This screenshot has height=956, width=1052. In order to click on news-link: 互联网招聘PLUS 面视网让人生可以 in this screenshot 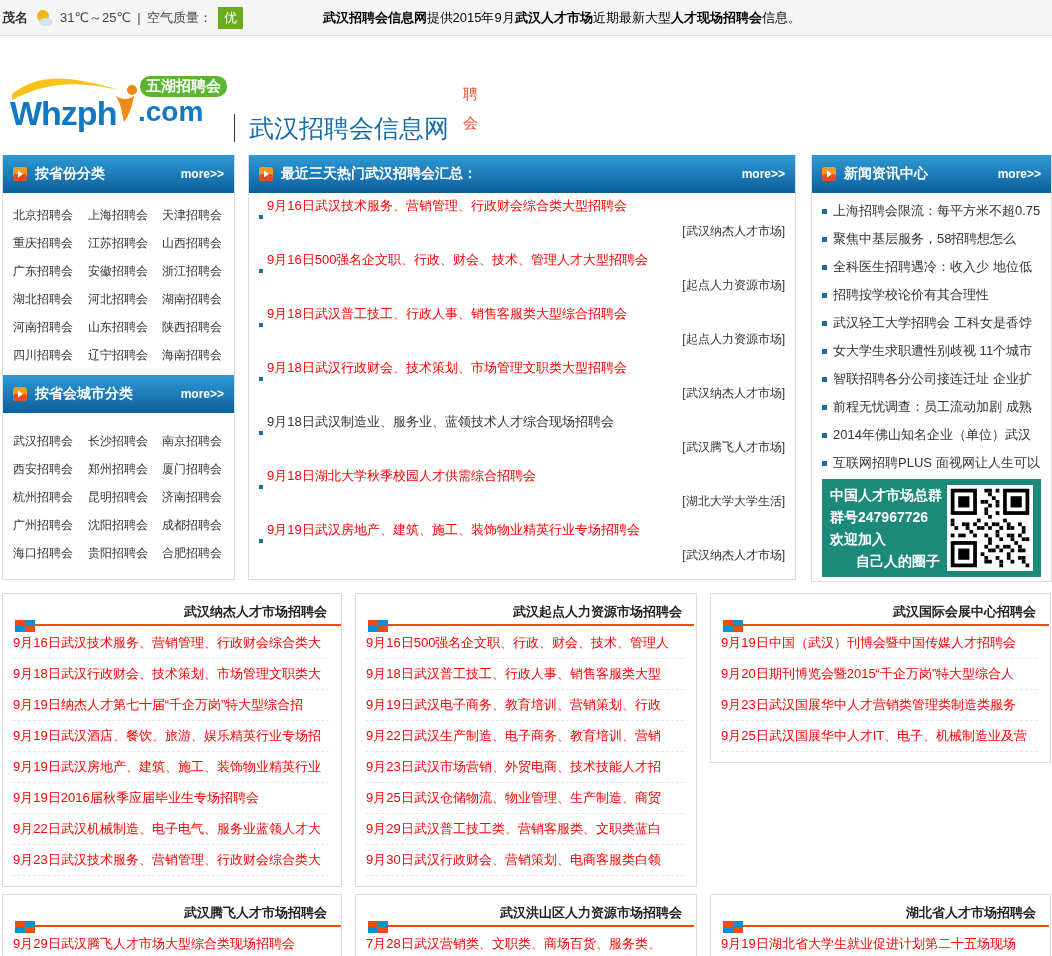, I will do `click(936, 463)`.